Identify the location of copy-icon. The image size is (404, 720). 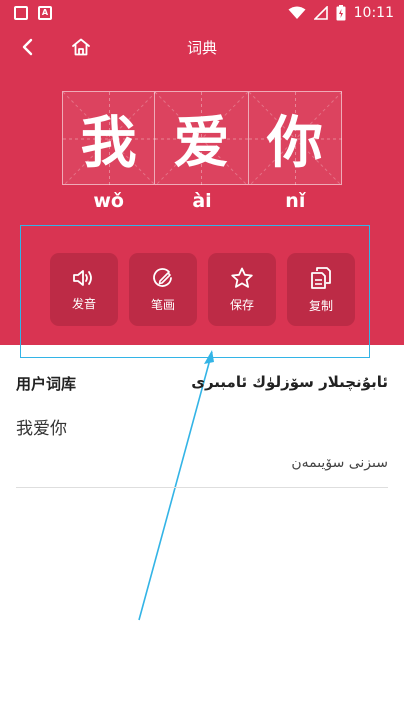
(321, 277).